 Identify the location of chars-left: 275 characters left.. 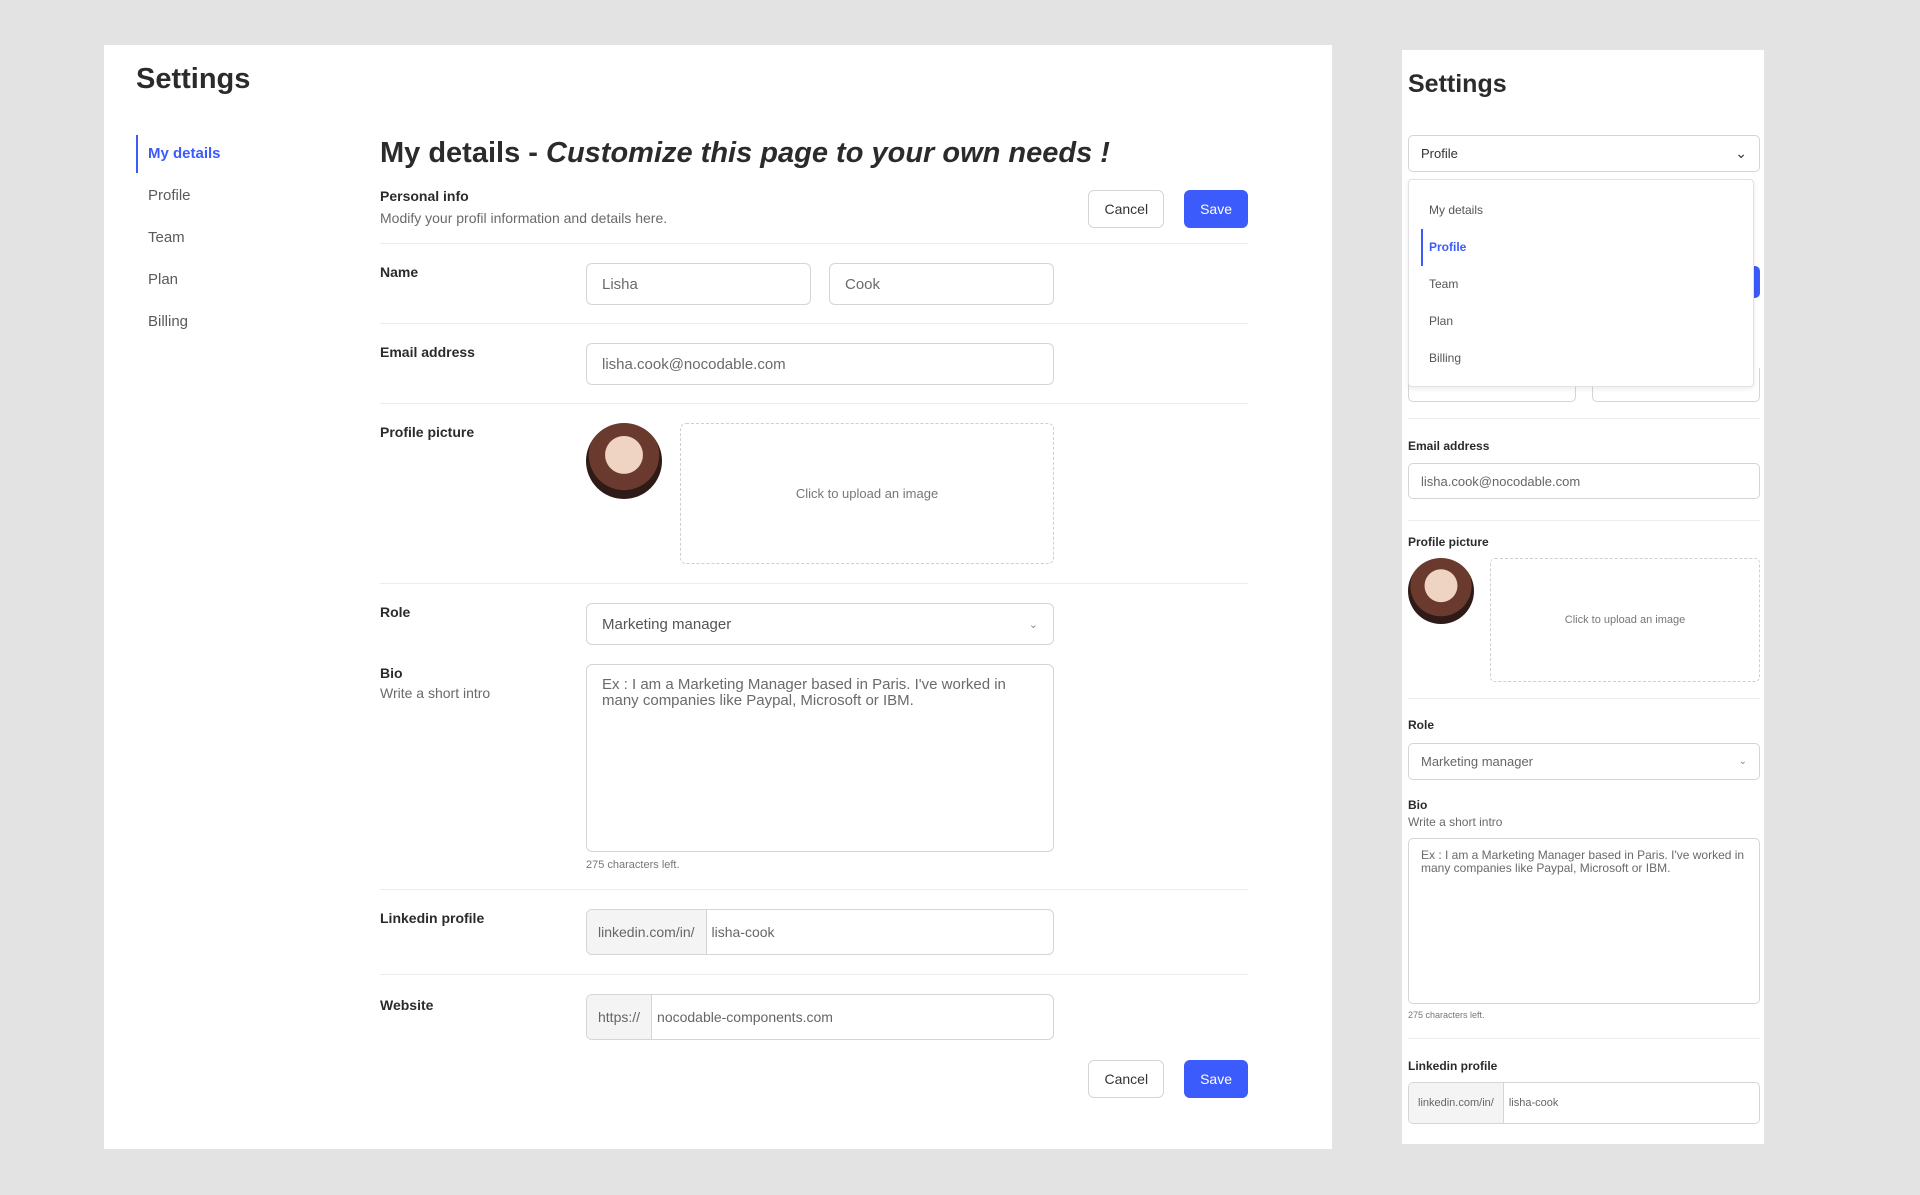
(633, 865).